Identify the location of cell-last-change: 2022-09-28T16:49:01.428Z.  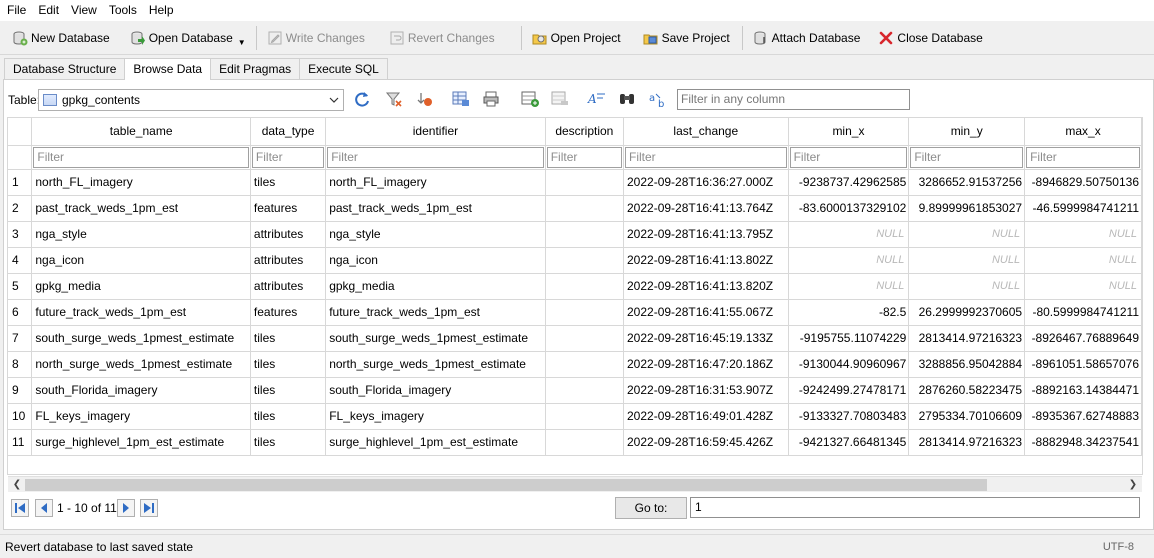
(706, 416).